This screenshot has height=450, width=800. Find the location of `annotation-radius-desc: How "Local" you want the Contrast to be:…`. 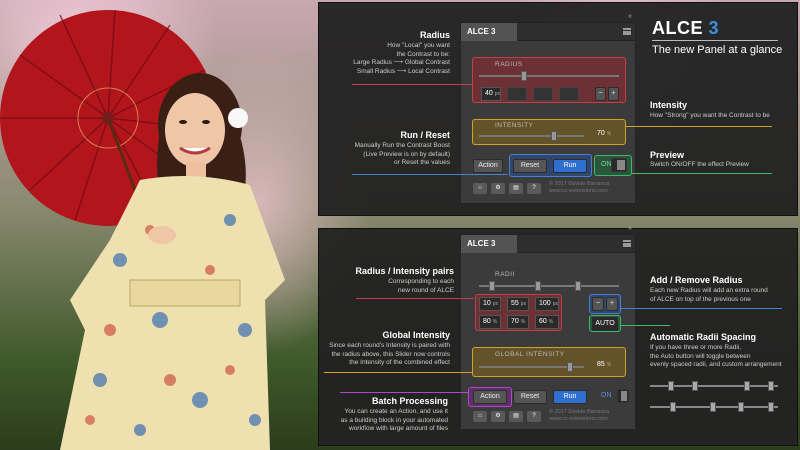

annotation-radius-desc: How "Local" you want the Contrast to be:… is located at coordinates (390, 59).